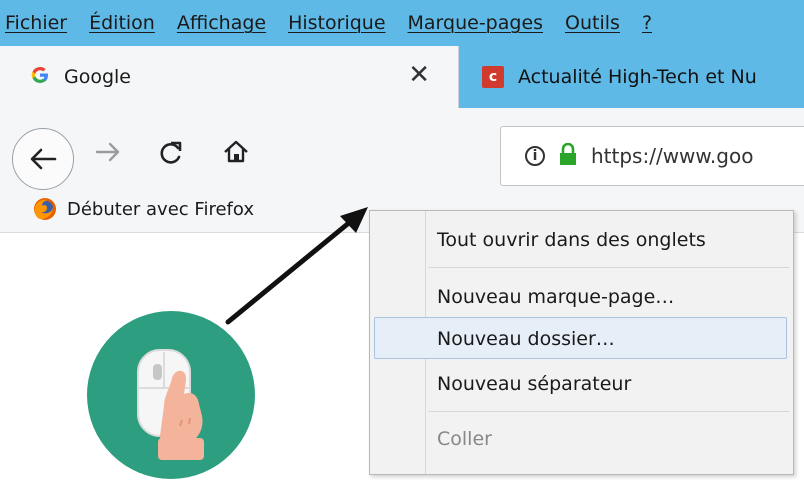  Describe the element at coordinates (171, 395) in the screenshot. I see `right-click-illustration` at that location.